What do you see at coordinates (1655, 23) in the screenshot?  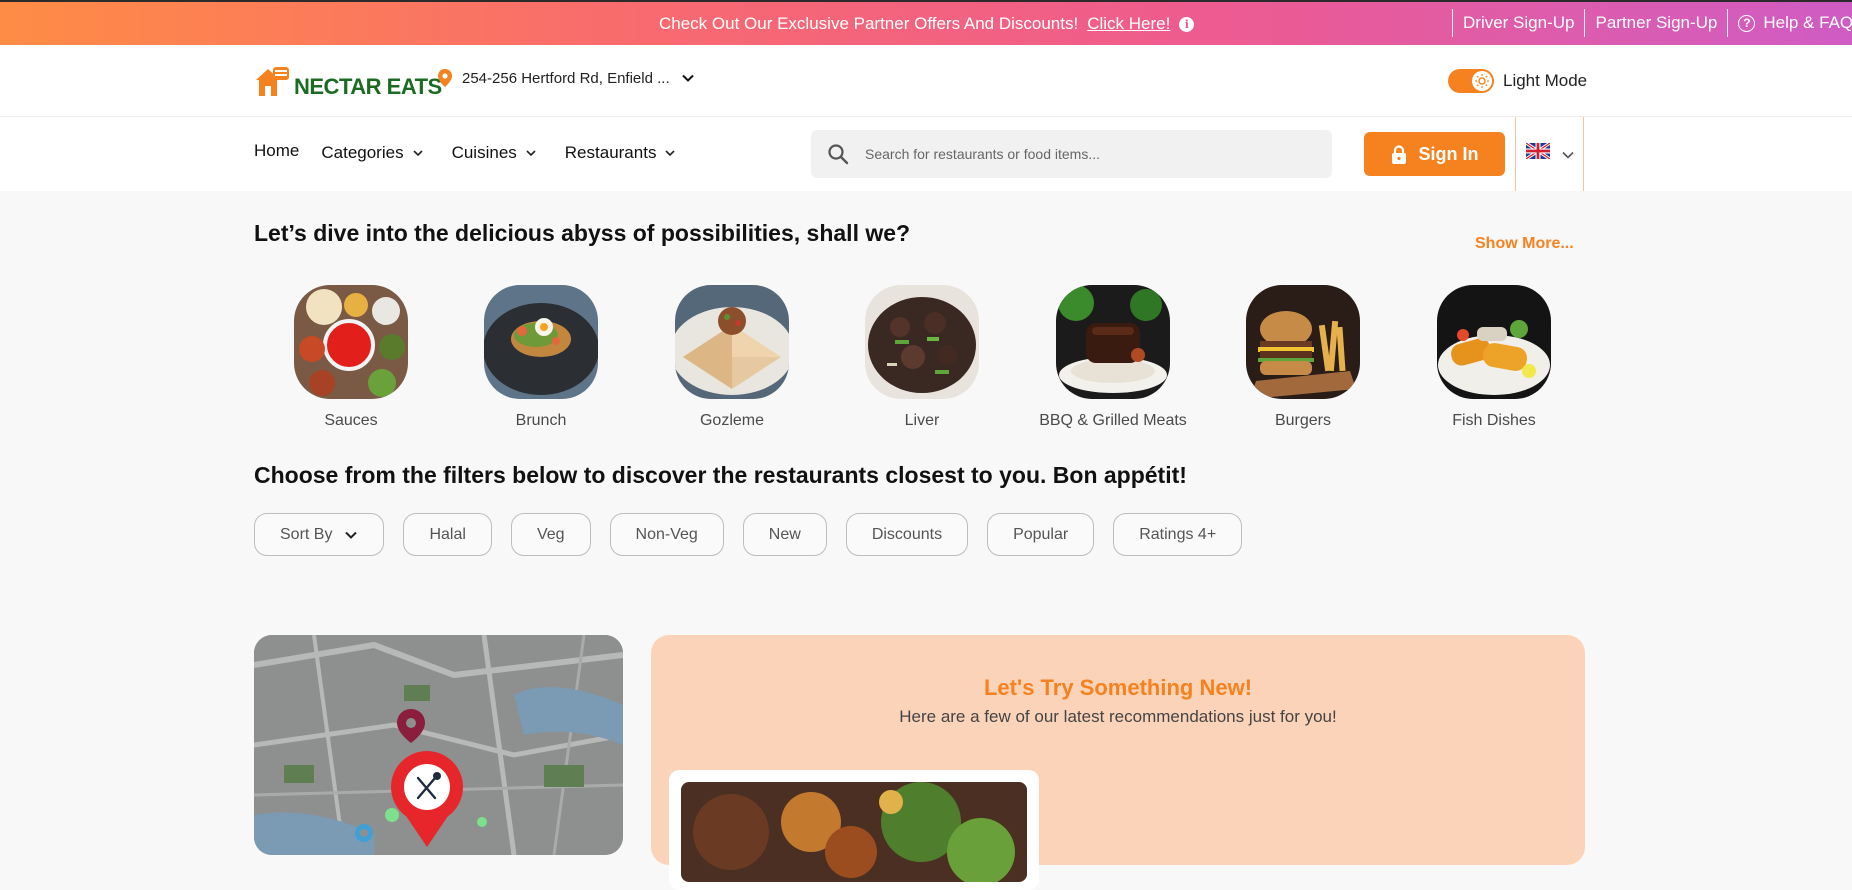 I see `partner-signup-link: Partner Sign-Up` at bounding box center [1655, 23].